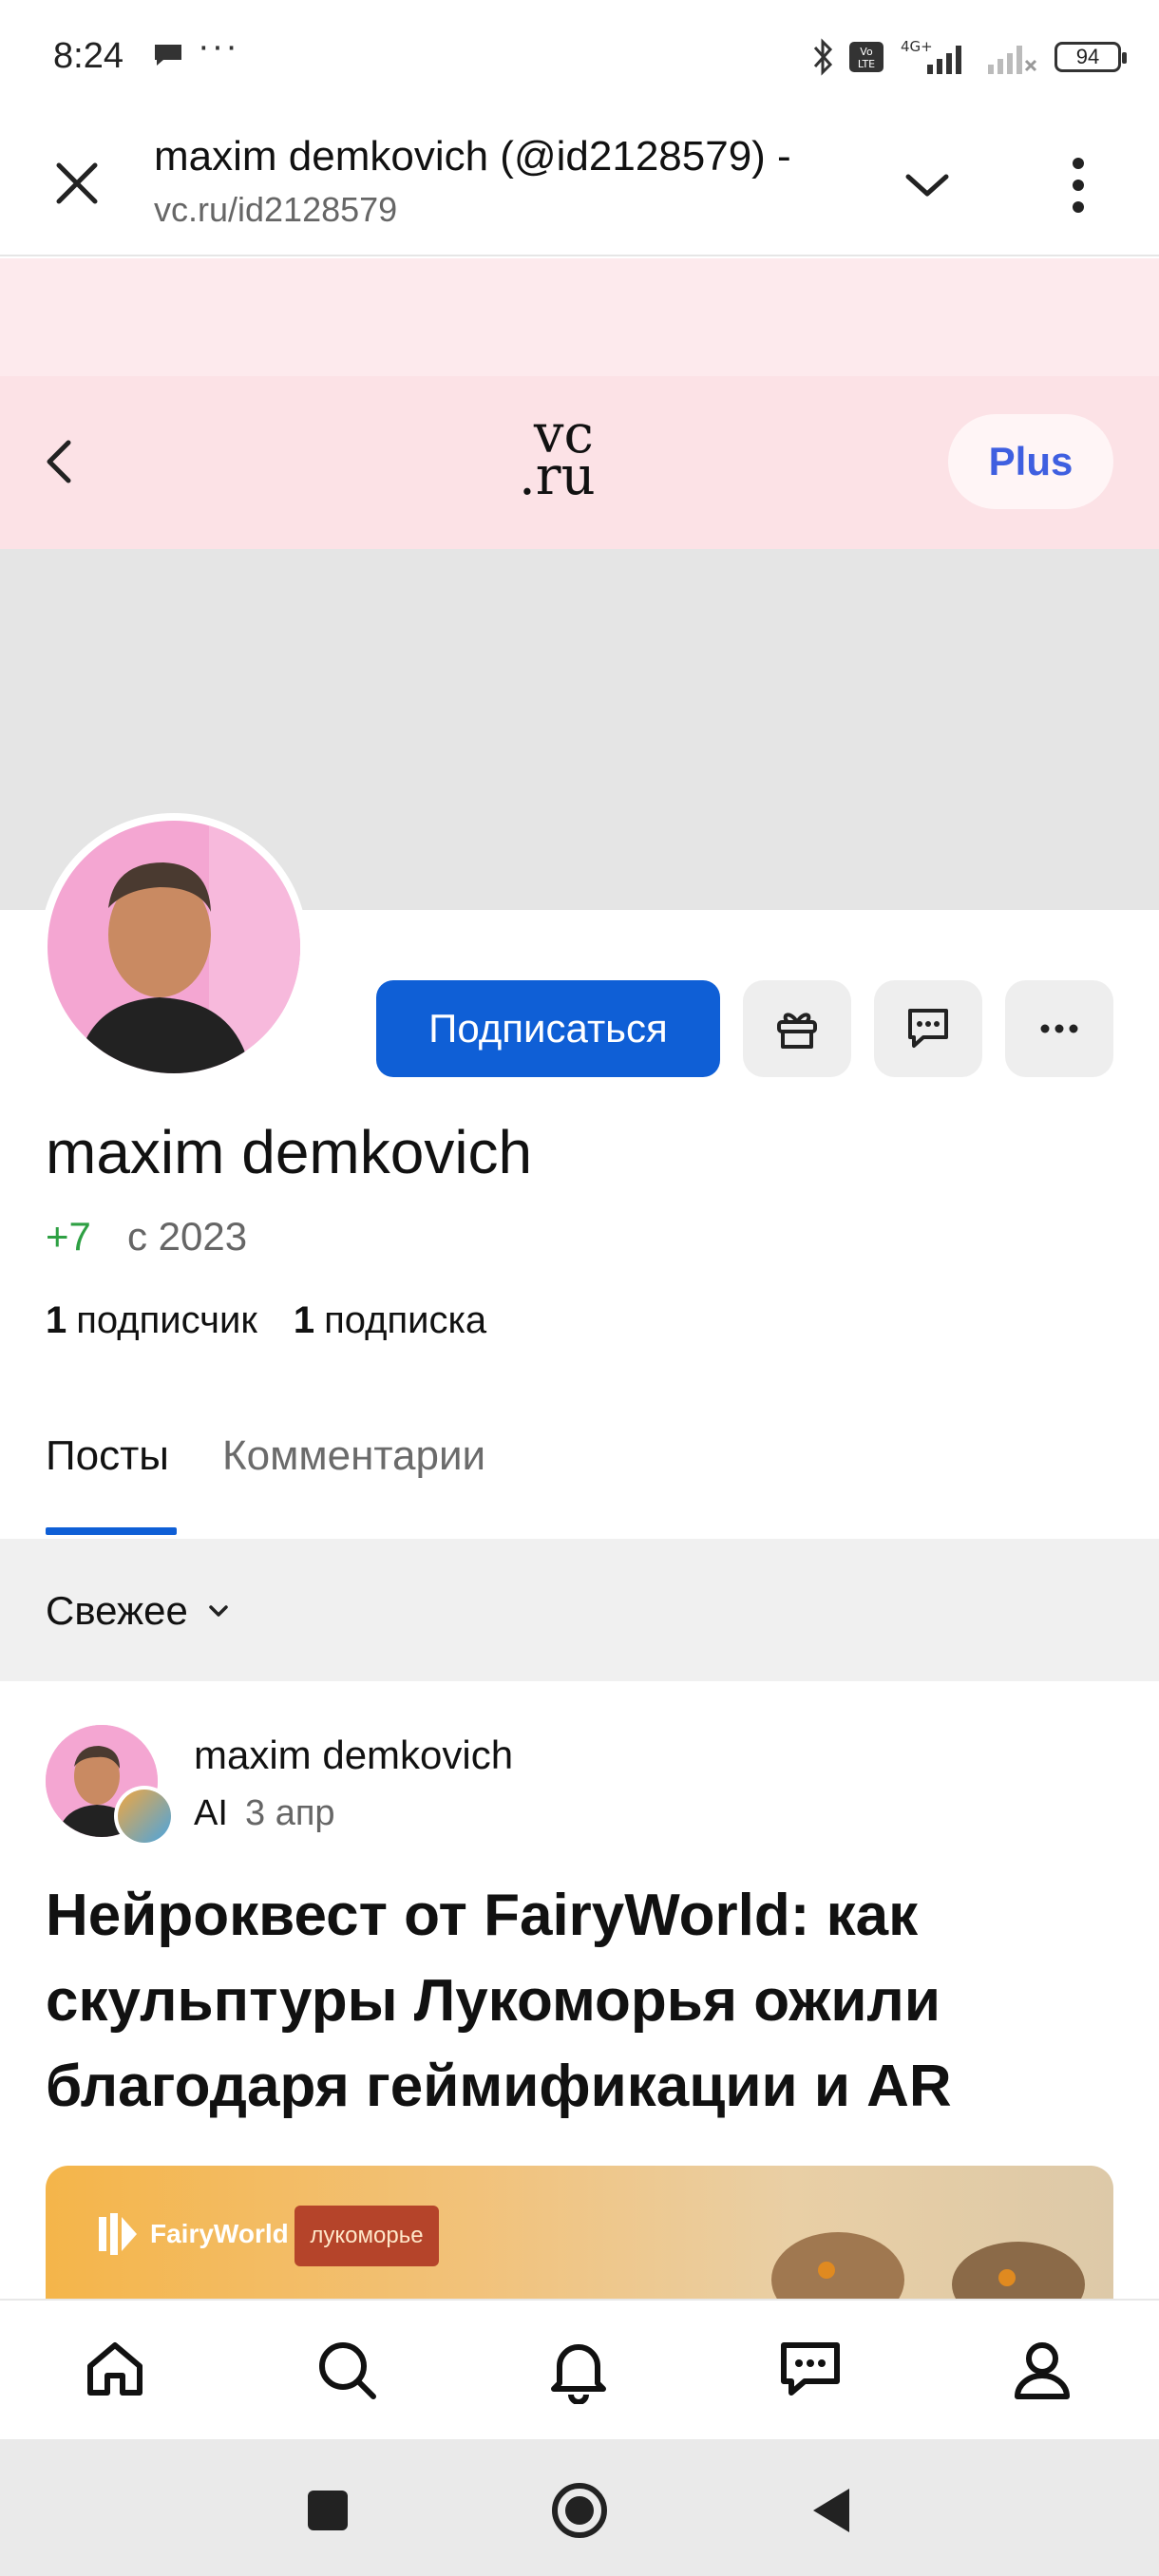  Describe the element at coordinates (111, 1531) in the screenshot. I see `active-tab-indicator` at that location.